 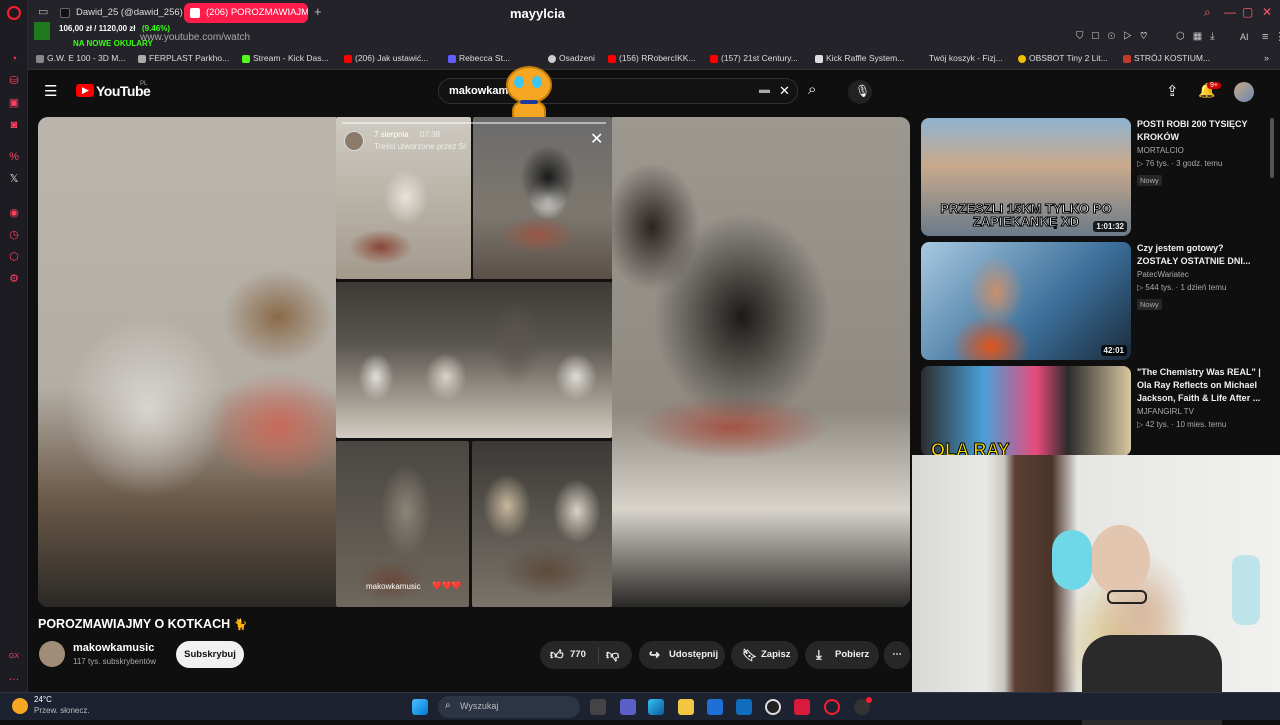 What do you see at coordinates (618, 91) in the screenshot?
I see `search-input: makowkamusic ▬ ✕` at bounding box center [618, 91].